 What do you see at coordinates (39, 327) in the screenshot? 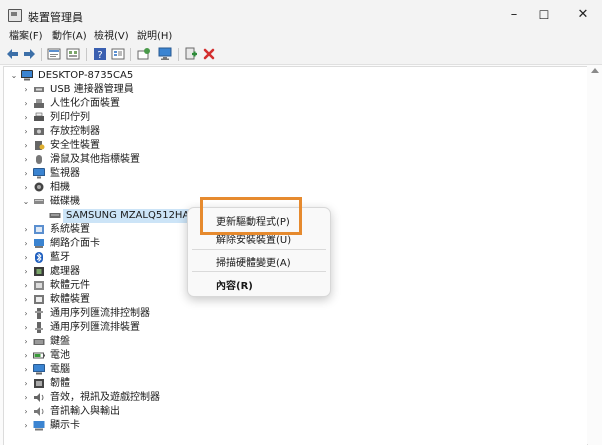
I see `usb-device-icon` at bounding box center [39, 327].